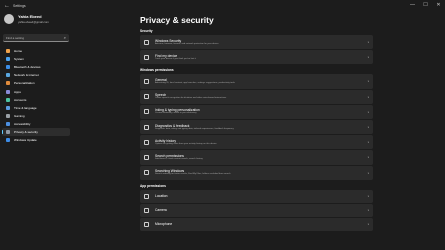  What do you see at coordinates (27, 67) in the screenshot?
I see `sidebar-item-label: Bluetooth & devices` at bounding box center [27, 67].